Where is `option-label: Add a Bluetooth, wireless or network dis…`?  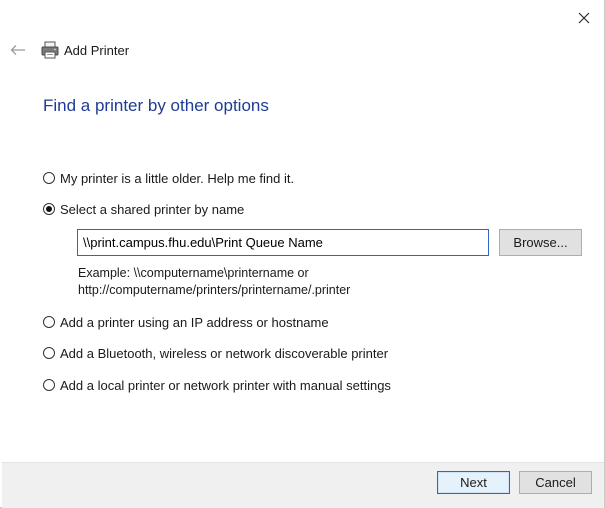 option-label: Add a Bluetooth, wireless or network dis… is located at coordinates (224, 353).